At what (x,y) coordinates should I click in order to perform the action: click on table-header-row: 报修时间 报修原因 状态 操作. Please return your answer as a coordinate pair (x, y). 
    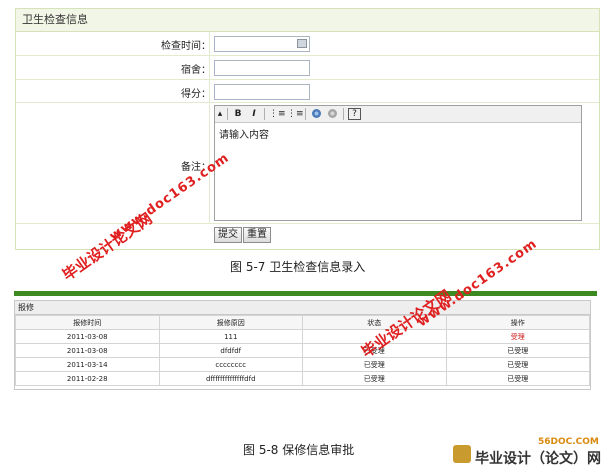
    Looking at the image, I should click on (302, 322).